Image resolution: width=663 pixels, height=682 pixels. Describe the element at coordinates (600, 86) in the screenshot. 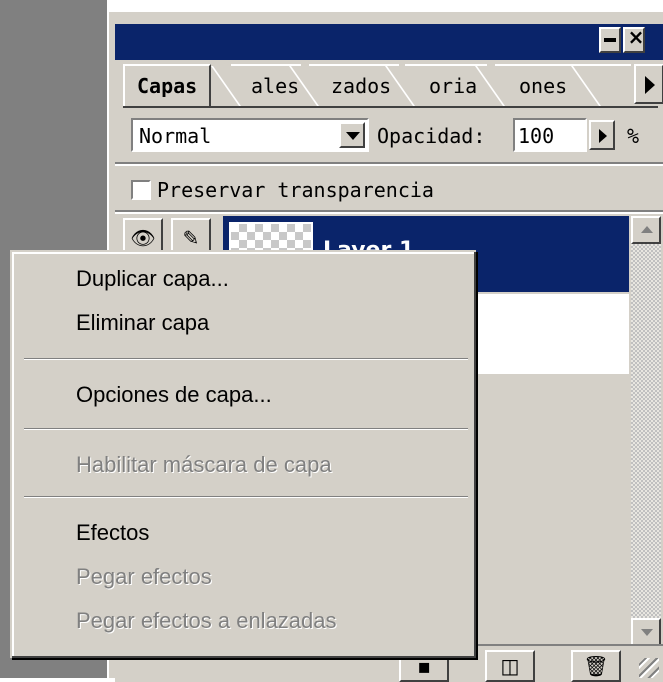

I see `tab-empty` at that location.